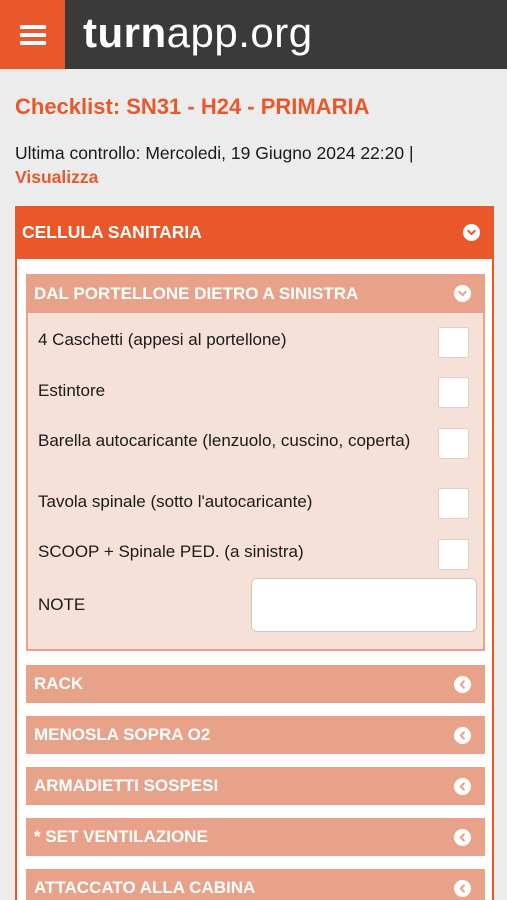 The image size is (507, 900). What do you see at coordinates (192, 106) in the screenshot?
I see `page-title: Checklist: SN31 - H24 - PRIMARIA` at bounding box center [192, 106].